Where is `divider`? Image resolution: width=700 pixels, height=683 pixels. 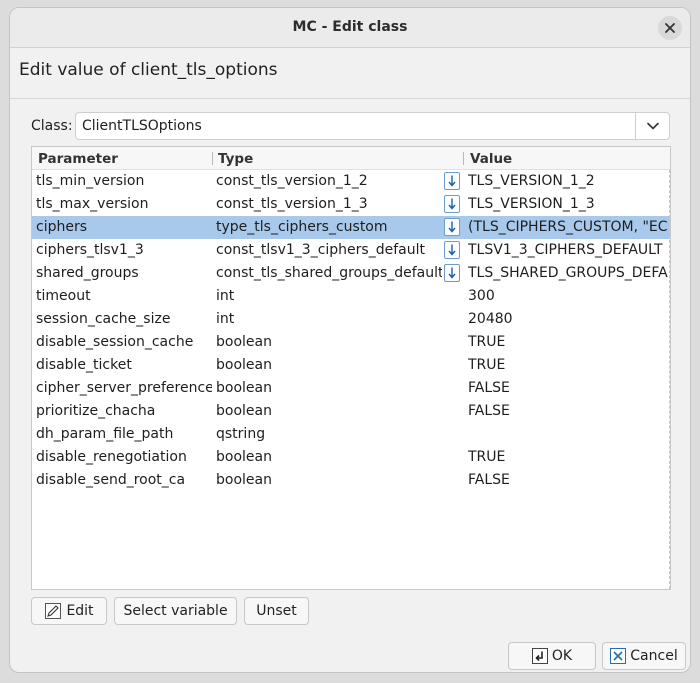 divider is located at coordinates (350, 98).